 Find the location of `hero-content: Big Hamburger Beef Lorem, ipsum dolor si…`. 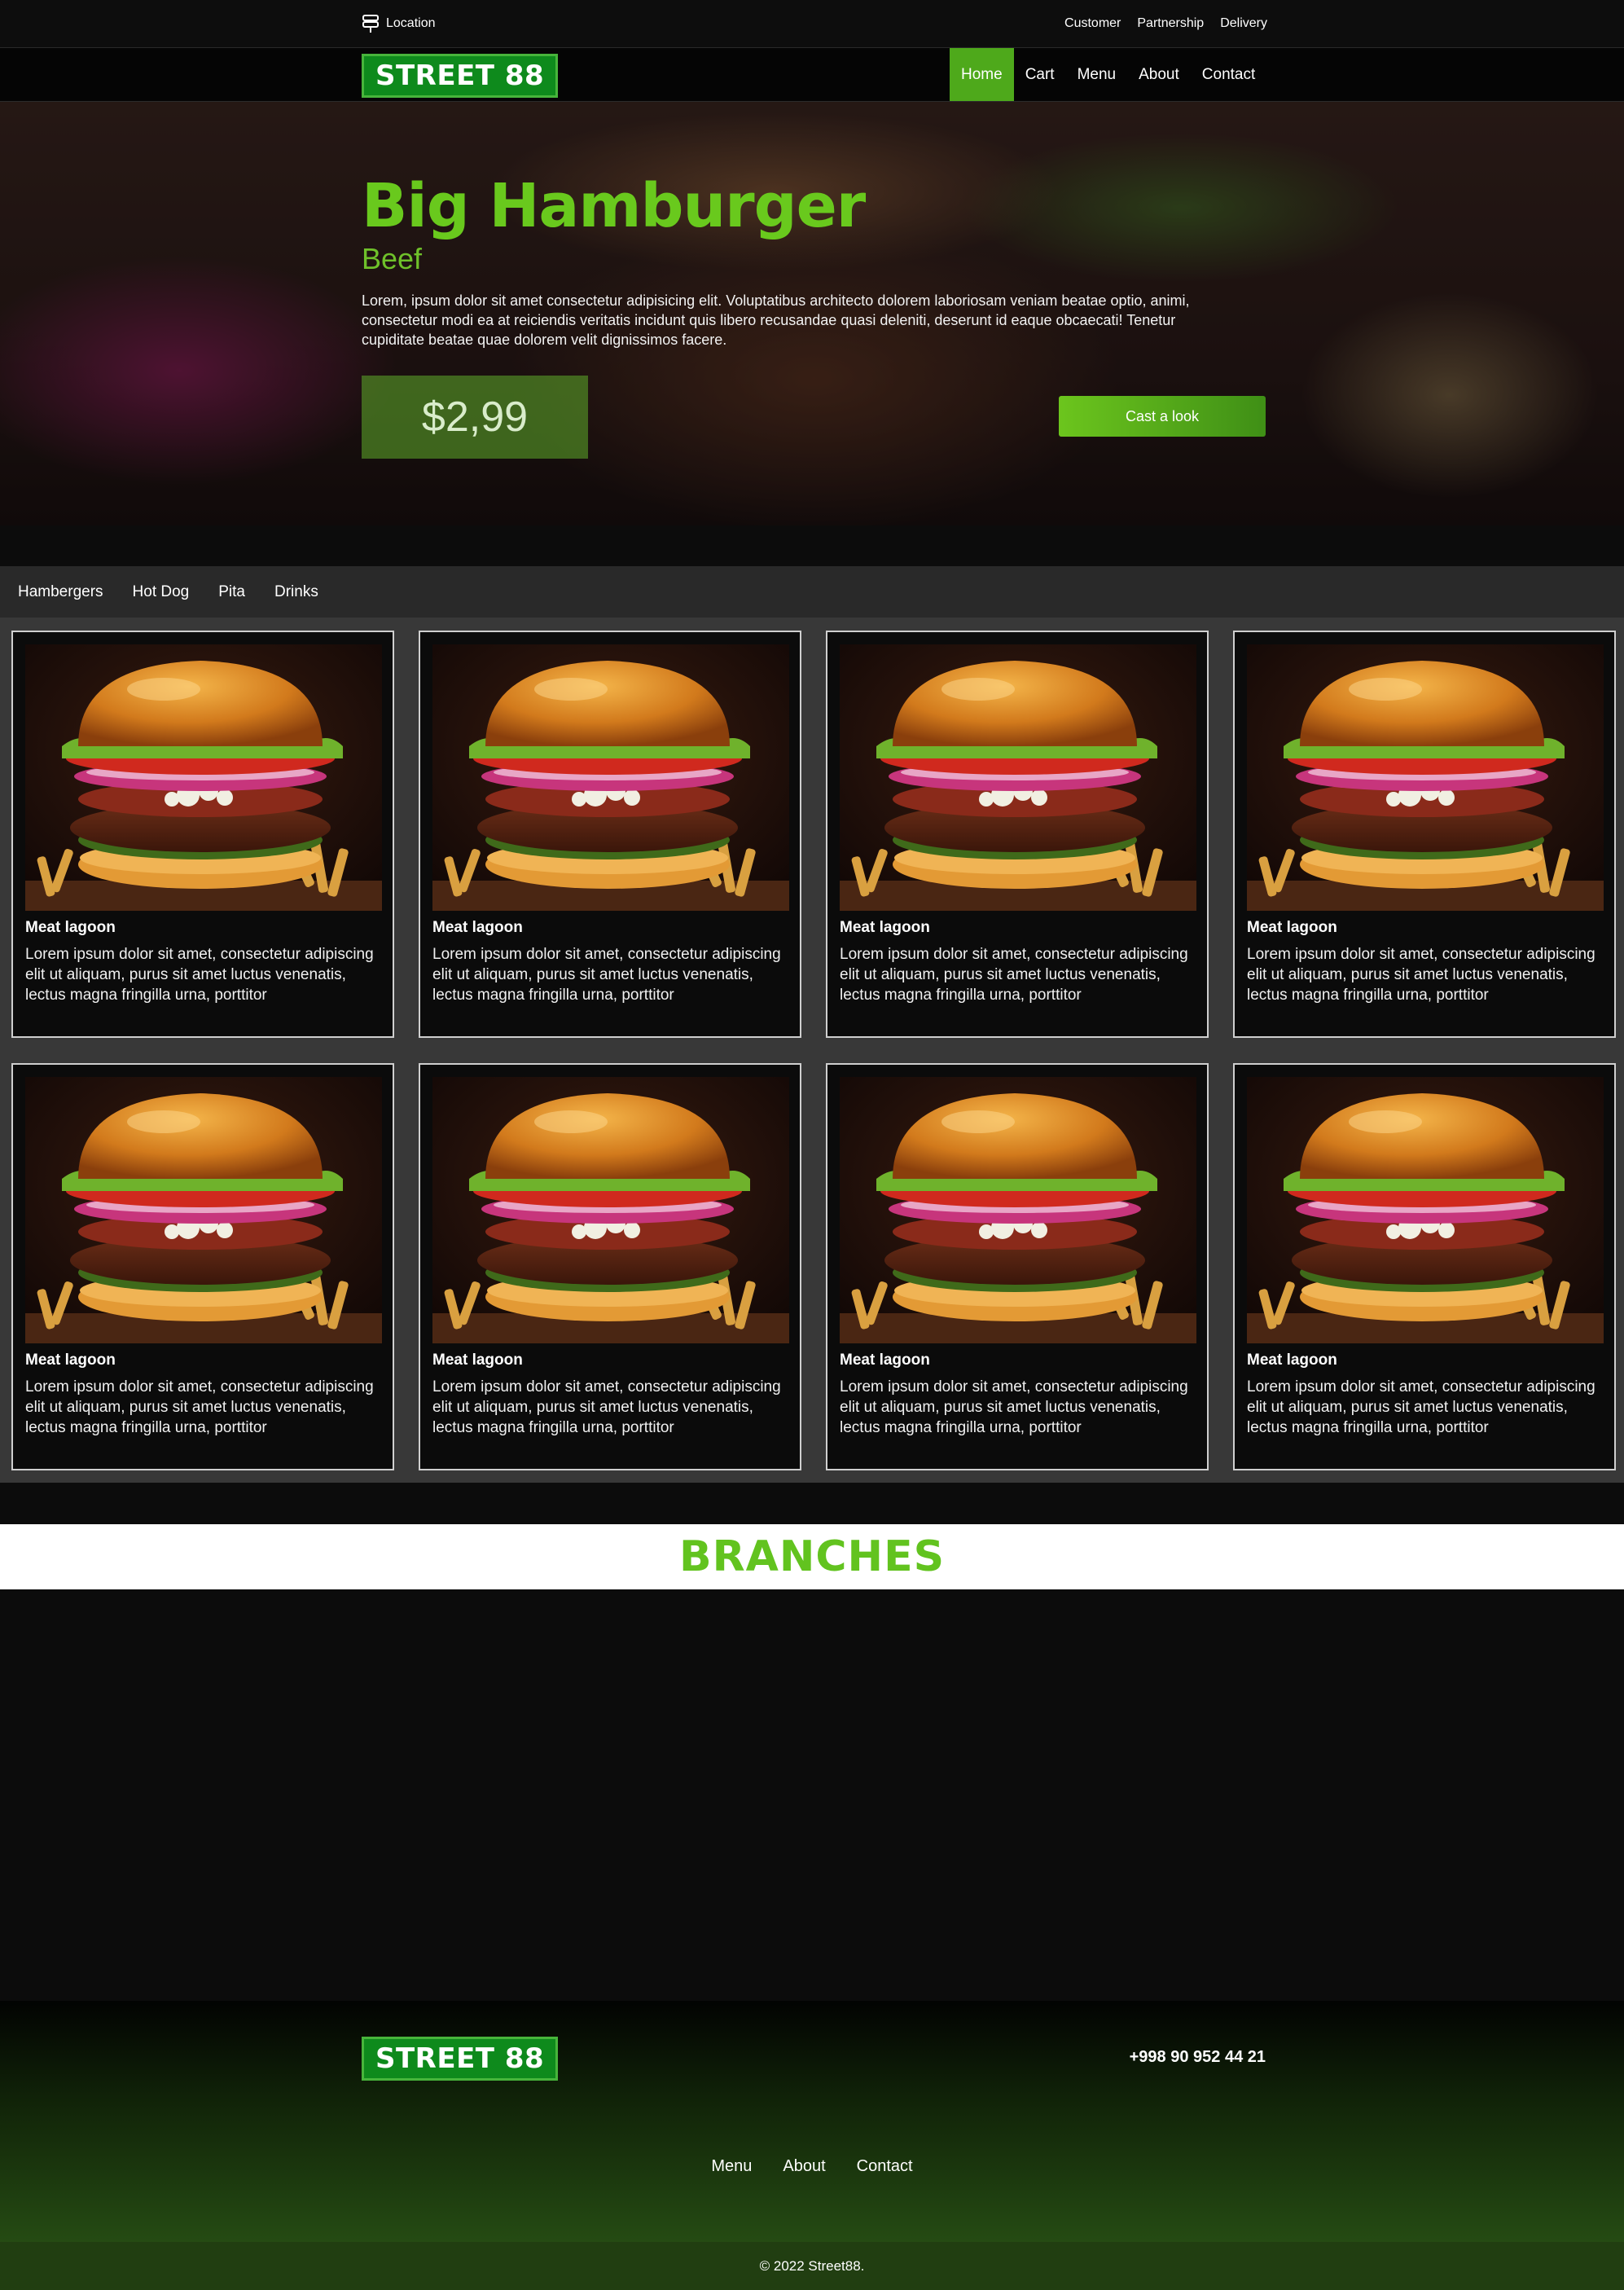

hero-content: Big Hamburger Beef Lorem, ipsum dolor si… is located at coordinates (814, 313).